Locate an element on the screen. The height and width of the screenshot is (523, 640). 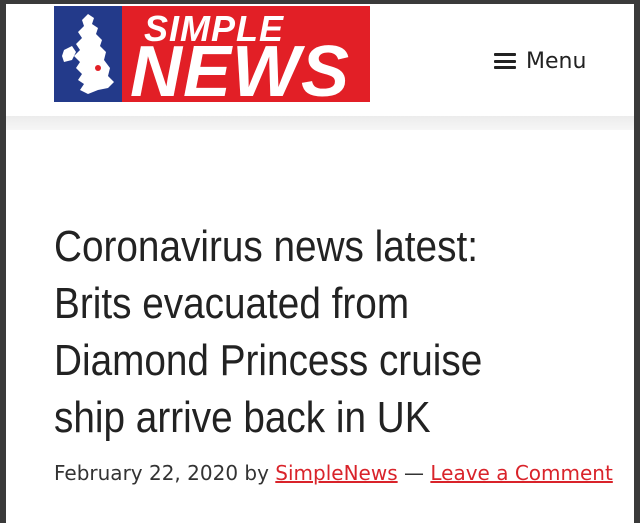
menu-label: Menu is located at coordinates (556, 61).